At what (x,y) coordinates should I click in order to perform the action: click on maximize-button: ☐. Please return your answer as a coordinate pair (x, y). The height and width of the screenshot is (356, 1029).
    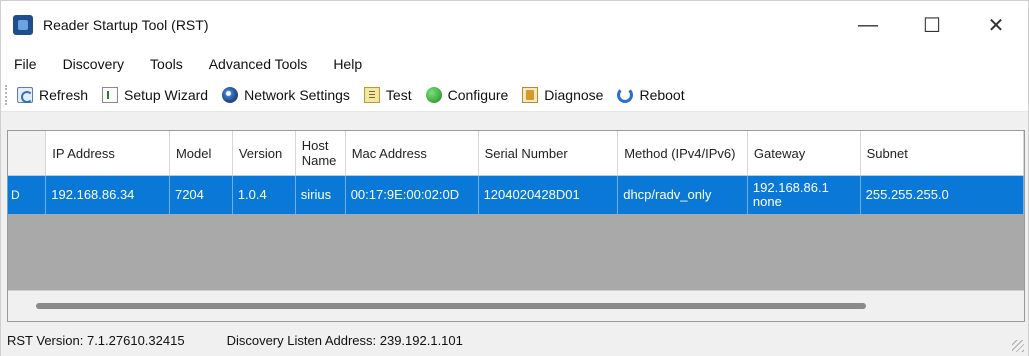
    Looking at the image, I should click on (932, 25).